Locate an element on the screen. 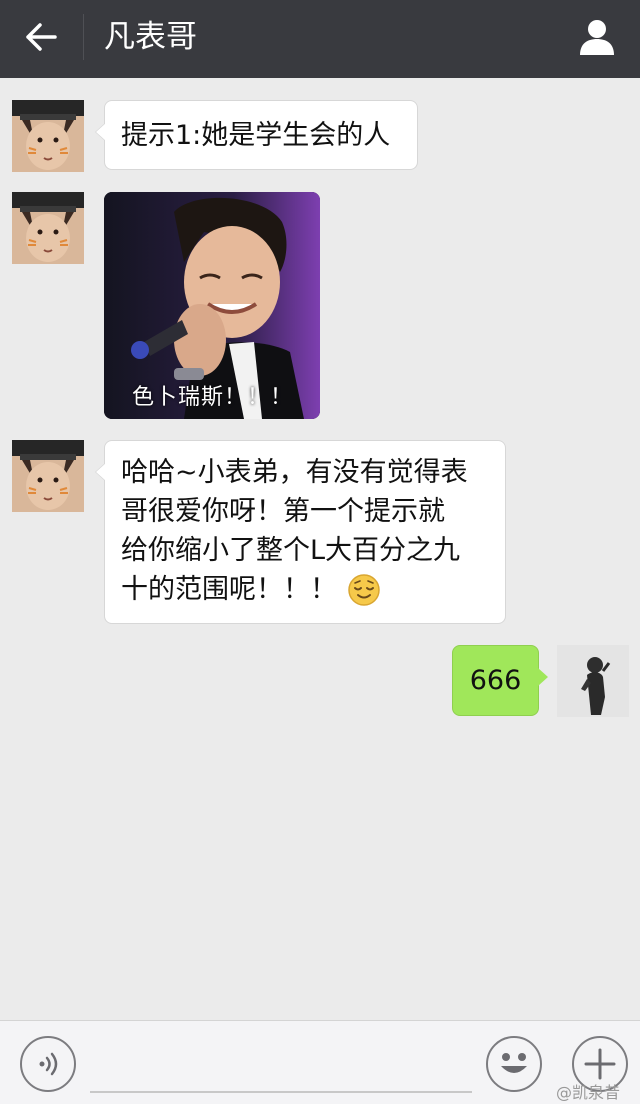 The image size is (640, 1104). profile-button is located at coordinates (597, 37).